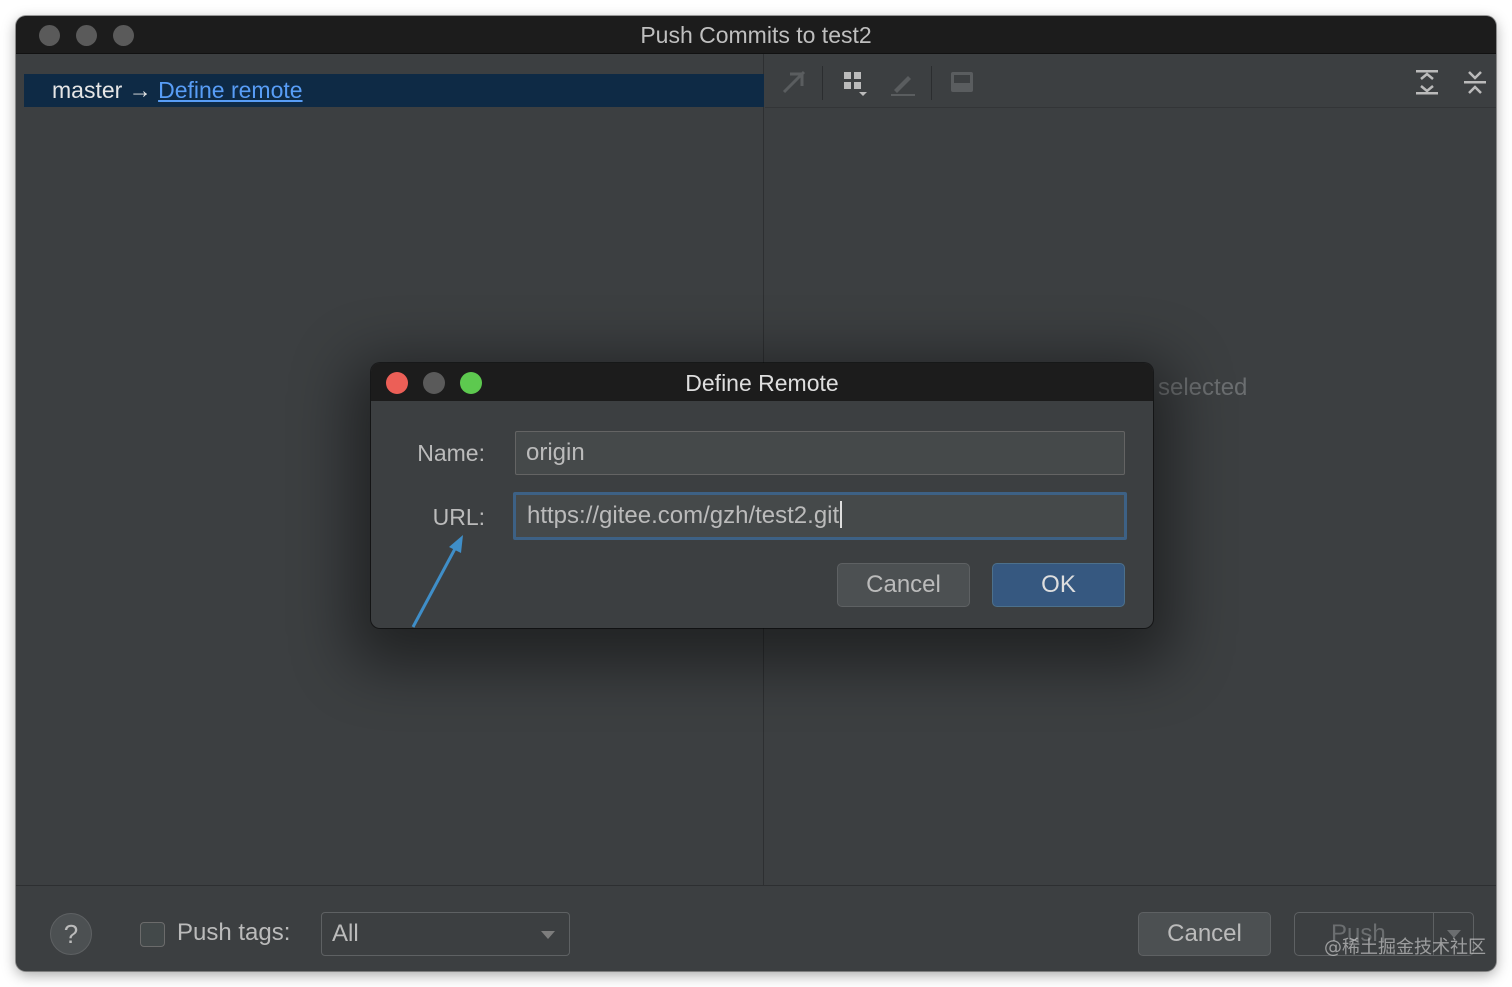 The width and height of the screenshot is (1512, 987). Describe the element at coordinates (854, 82) in the screenshot. I see `group-by-icon` at that location.